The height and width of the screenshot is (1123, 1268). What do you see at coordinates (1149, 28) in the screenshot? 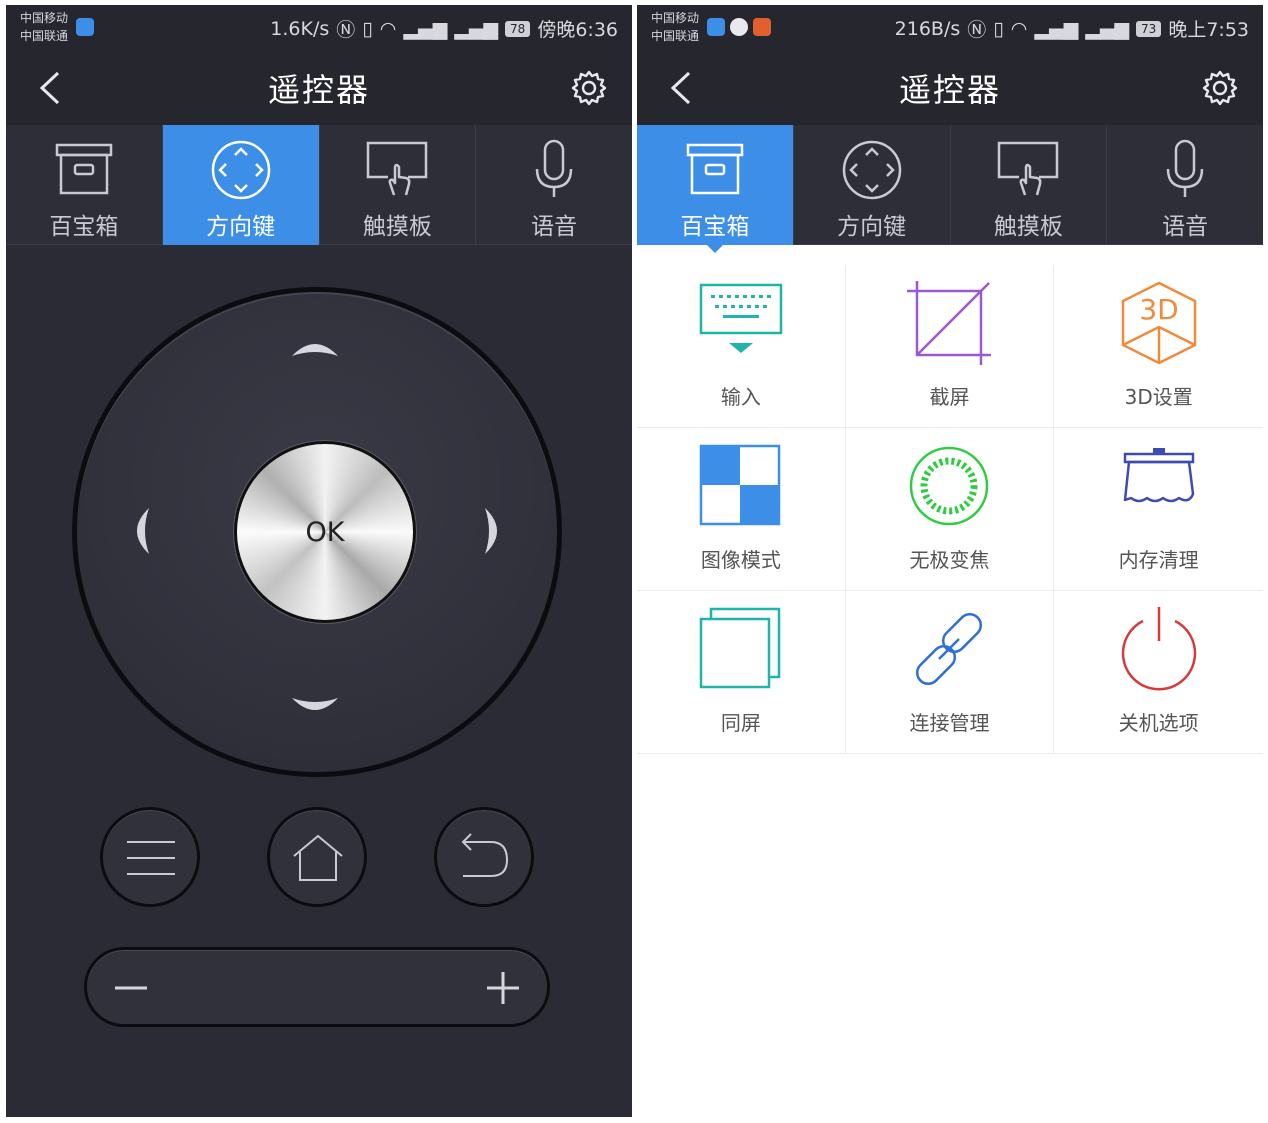
I see `battery-indicator: 73` at bounding box center [1149, 28].